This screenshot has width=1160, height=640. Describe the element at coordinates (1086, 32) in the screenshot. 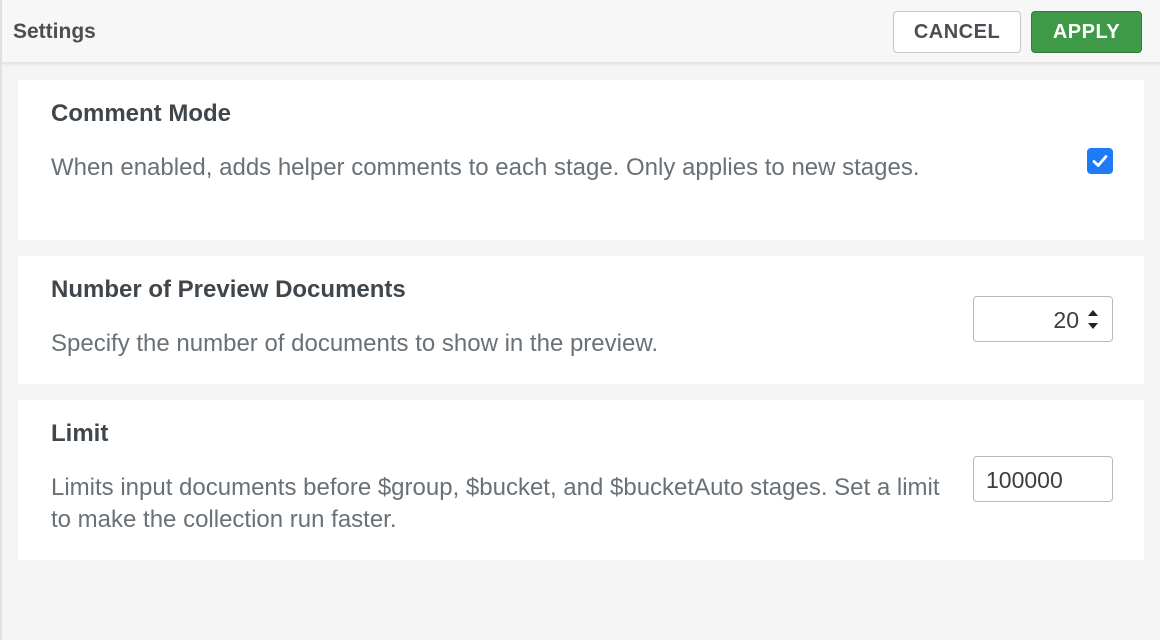

I see `apply-button: APPLY` at that location.